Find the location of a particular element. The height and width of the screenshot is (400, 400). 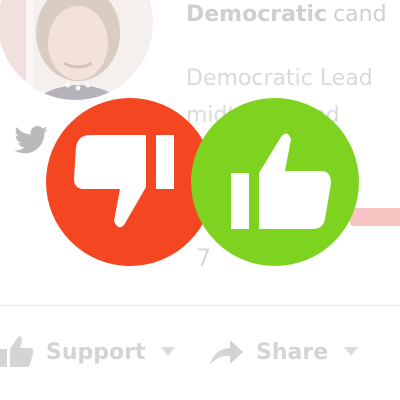

divider is located at coordinates (200, 305).